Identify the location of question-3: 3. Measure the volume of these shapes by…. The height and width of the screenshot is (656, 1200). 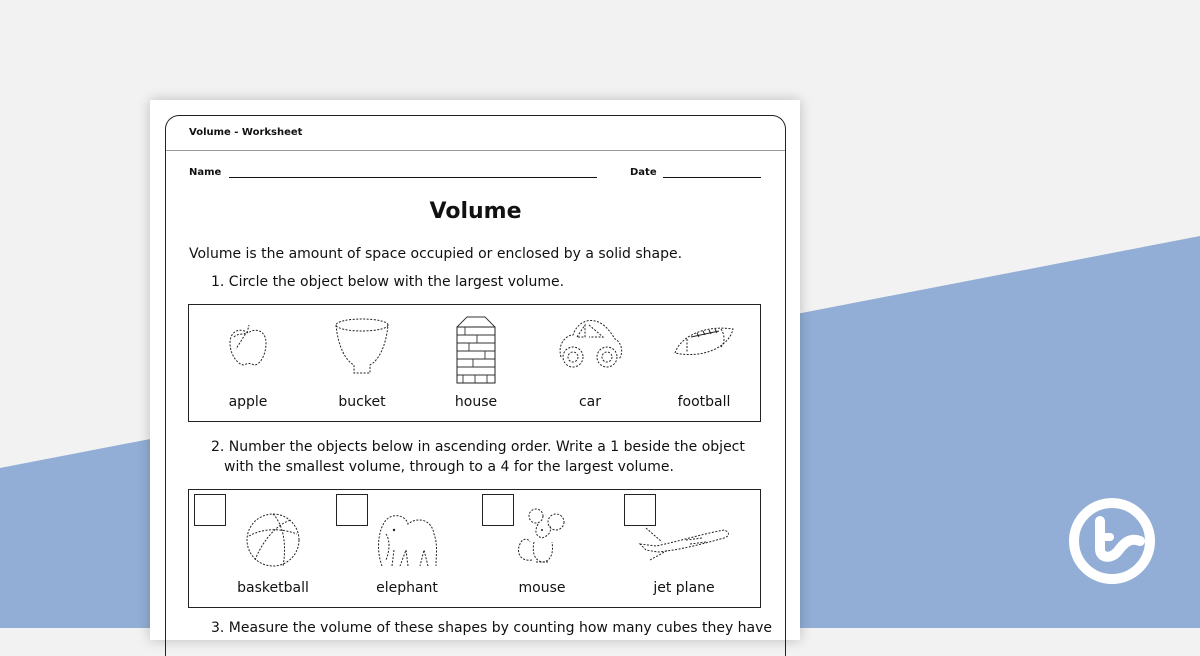
(492, 628).